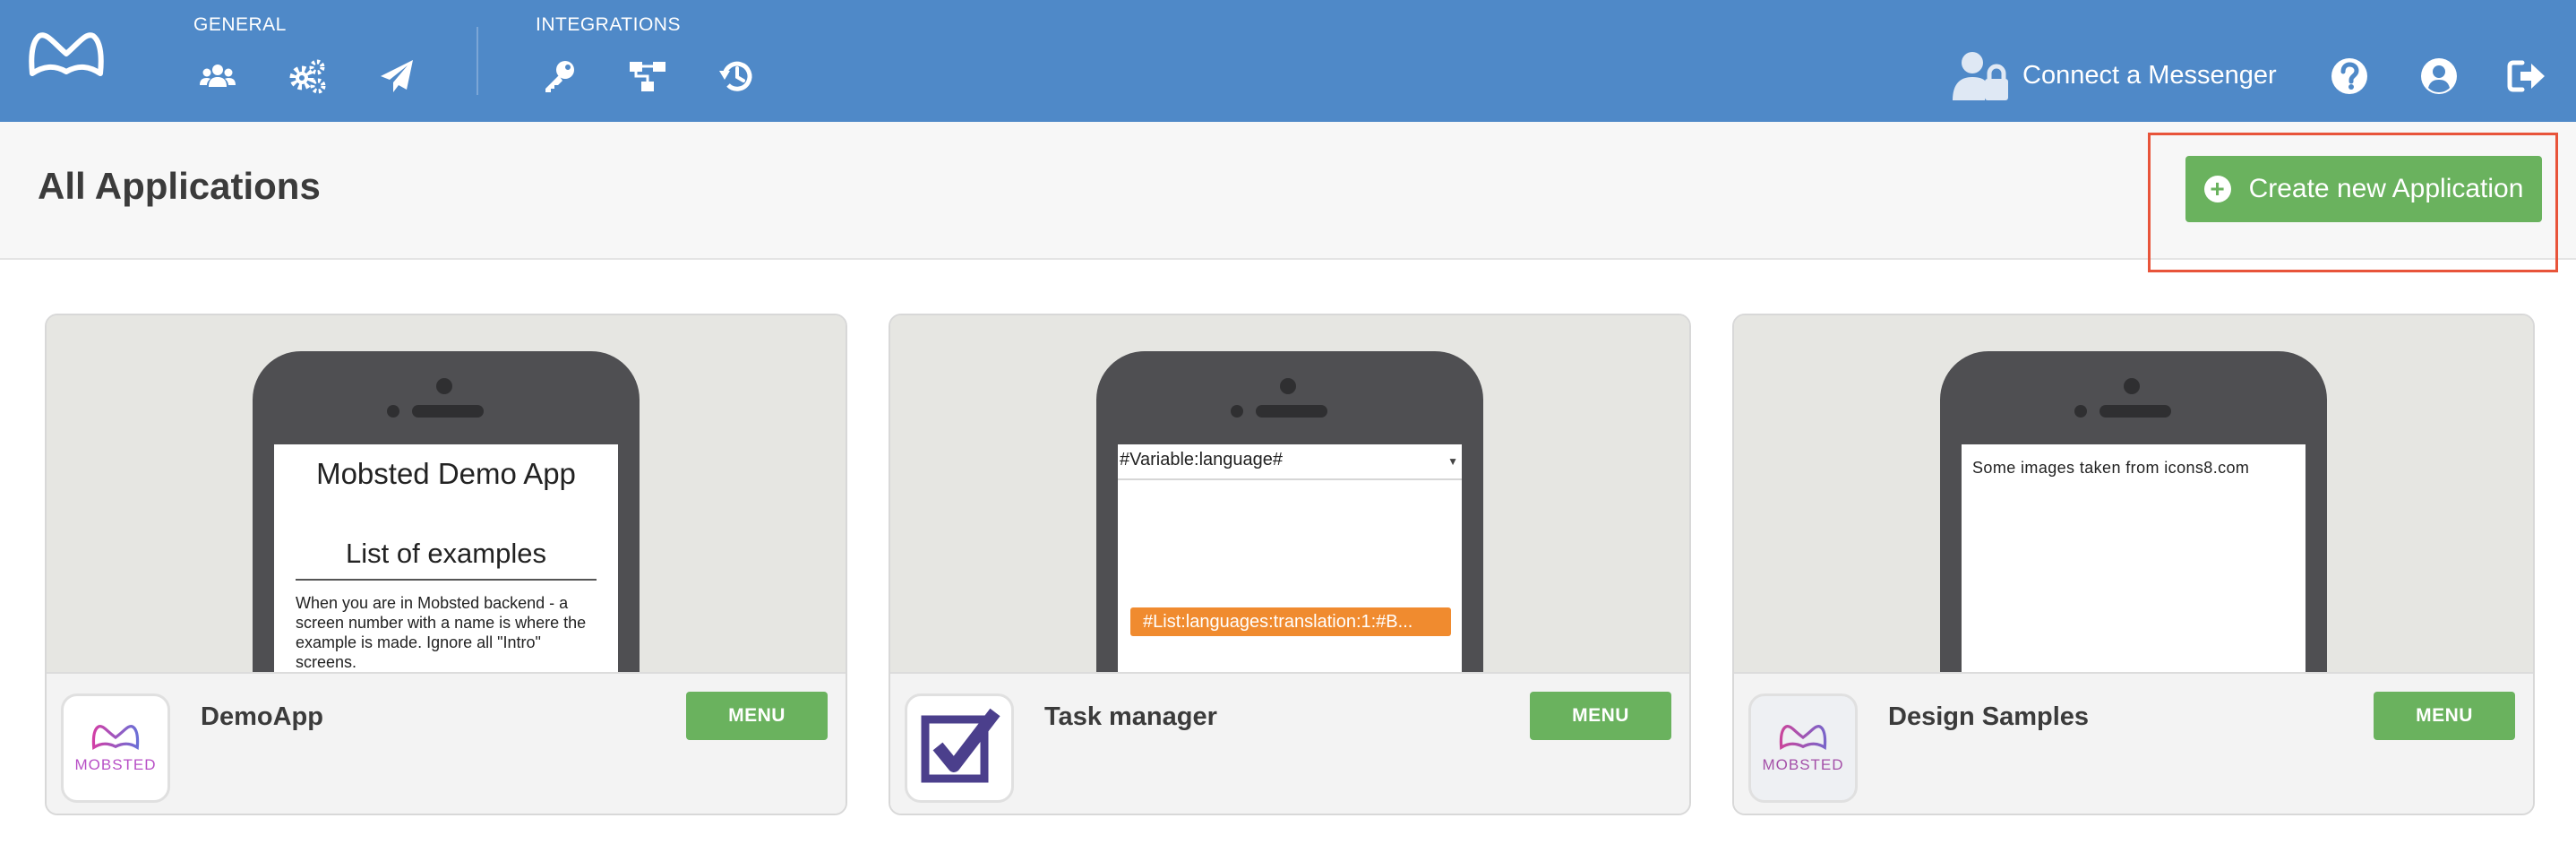 The width and height of the screenshot is (2576, 844). What do you see at coordinates (240, 24) in the screenshot?
I see `general-group-label: GENERAL` at bounding box center [240, 24].